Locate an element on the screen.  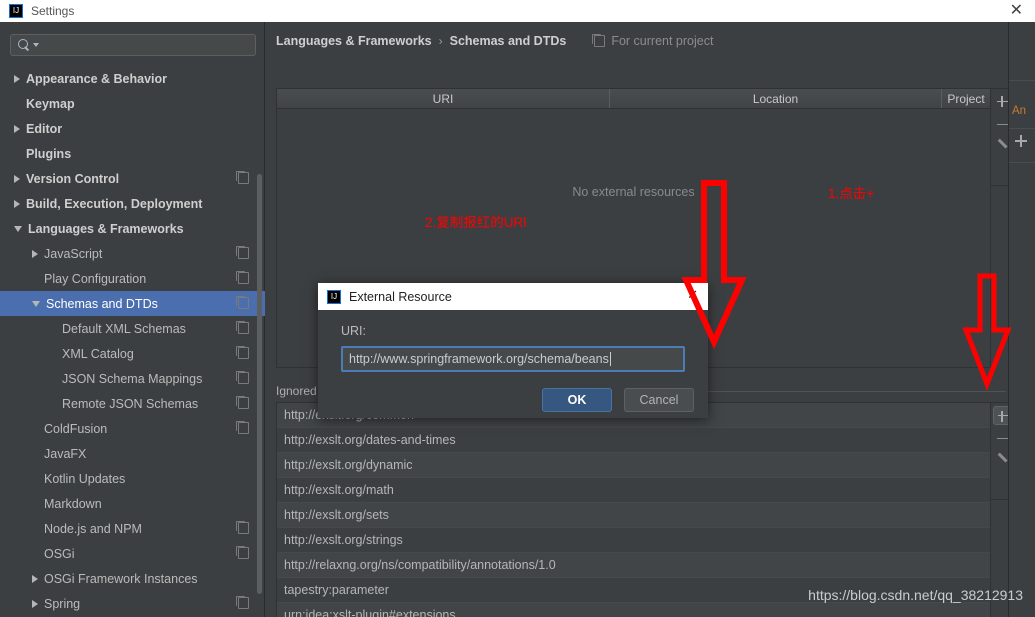
text-caret is located at coordinates (610, 359).